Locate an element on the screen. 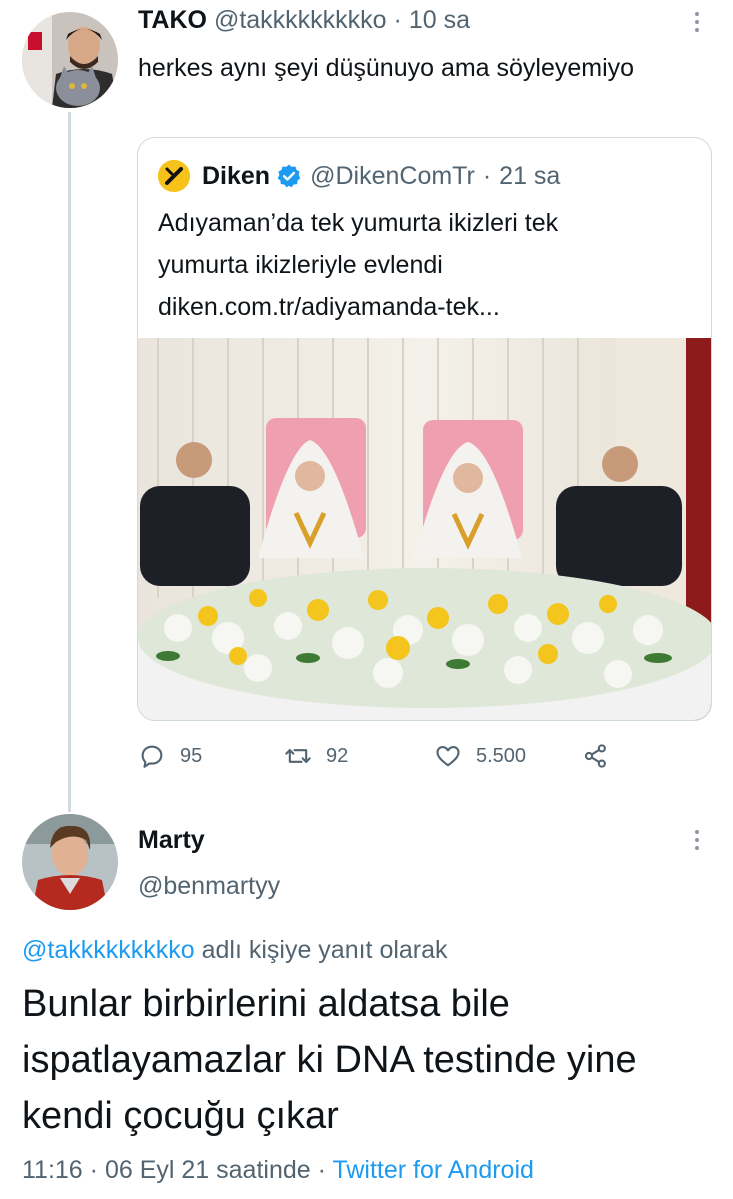  retweet-icon is located at coordinates (298, 756).